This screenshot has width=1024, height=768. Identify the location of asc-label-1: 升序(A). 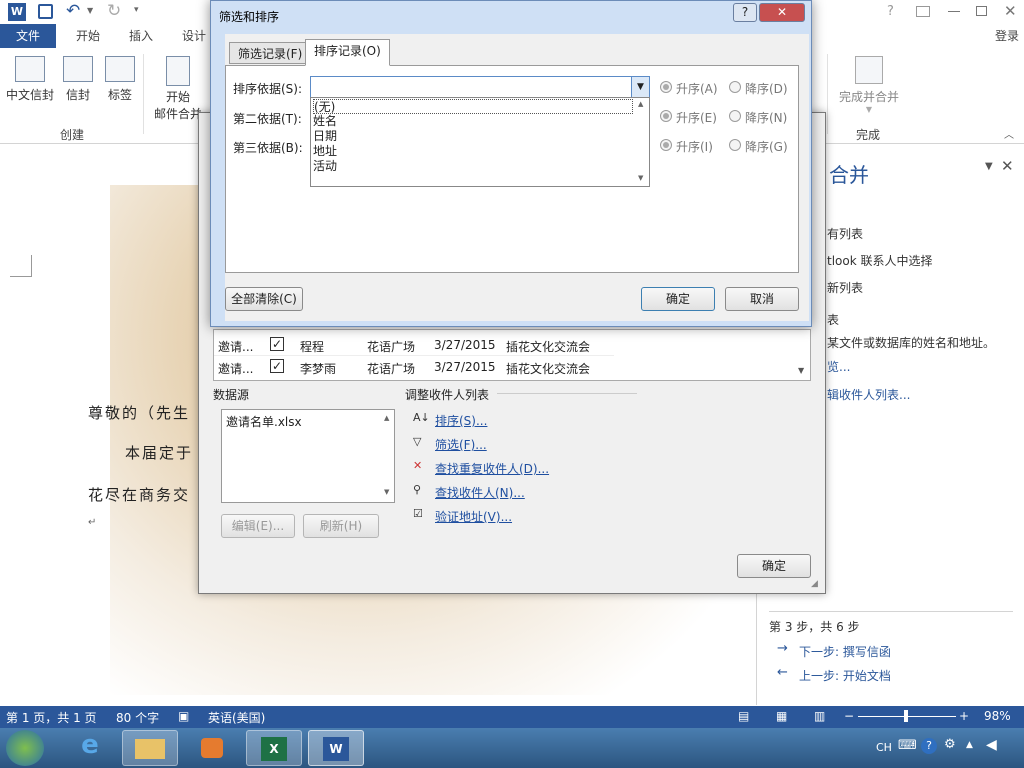
(697, 89).